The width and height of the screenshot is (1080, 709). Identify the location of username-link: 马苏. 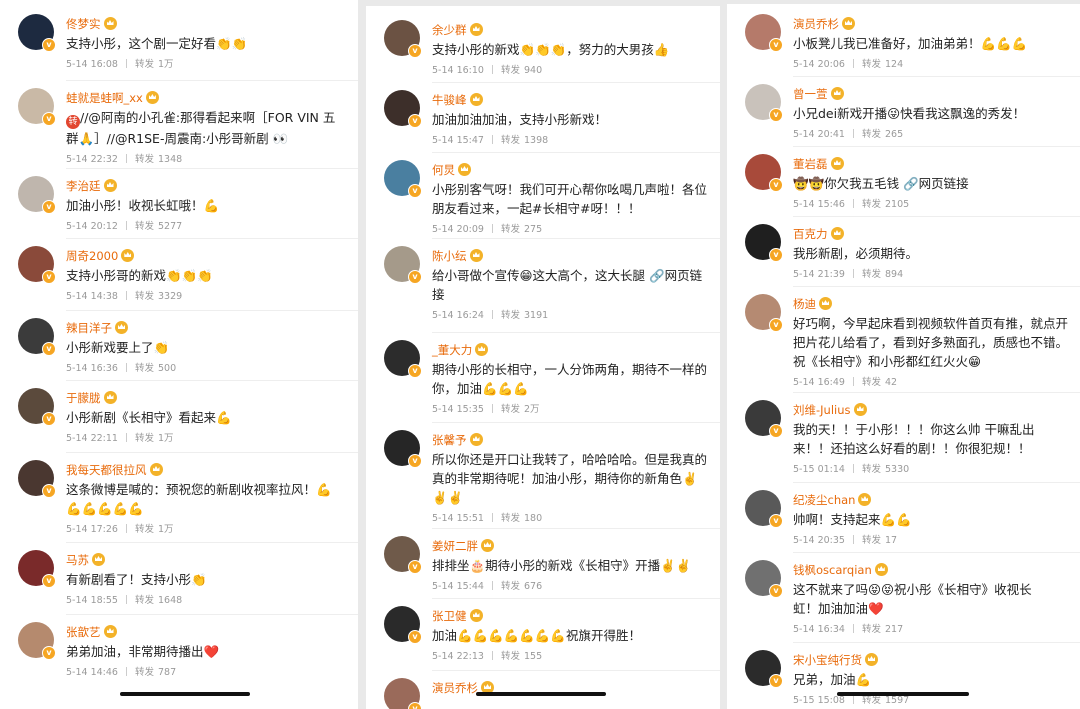
(77, 560).